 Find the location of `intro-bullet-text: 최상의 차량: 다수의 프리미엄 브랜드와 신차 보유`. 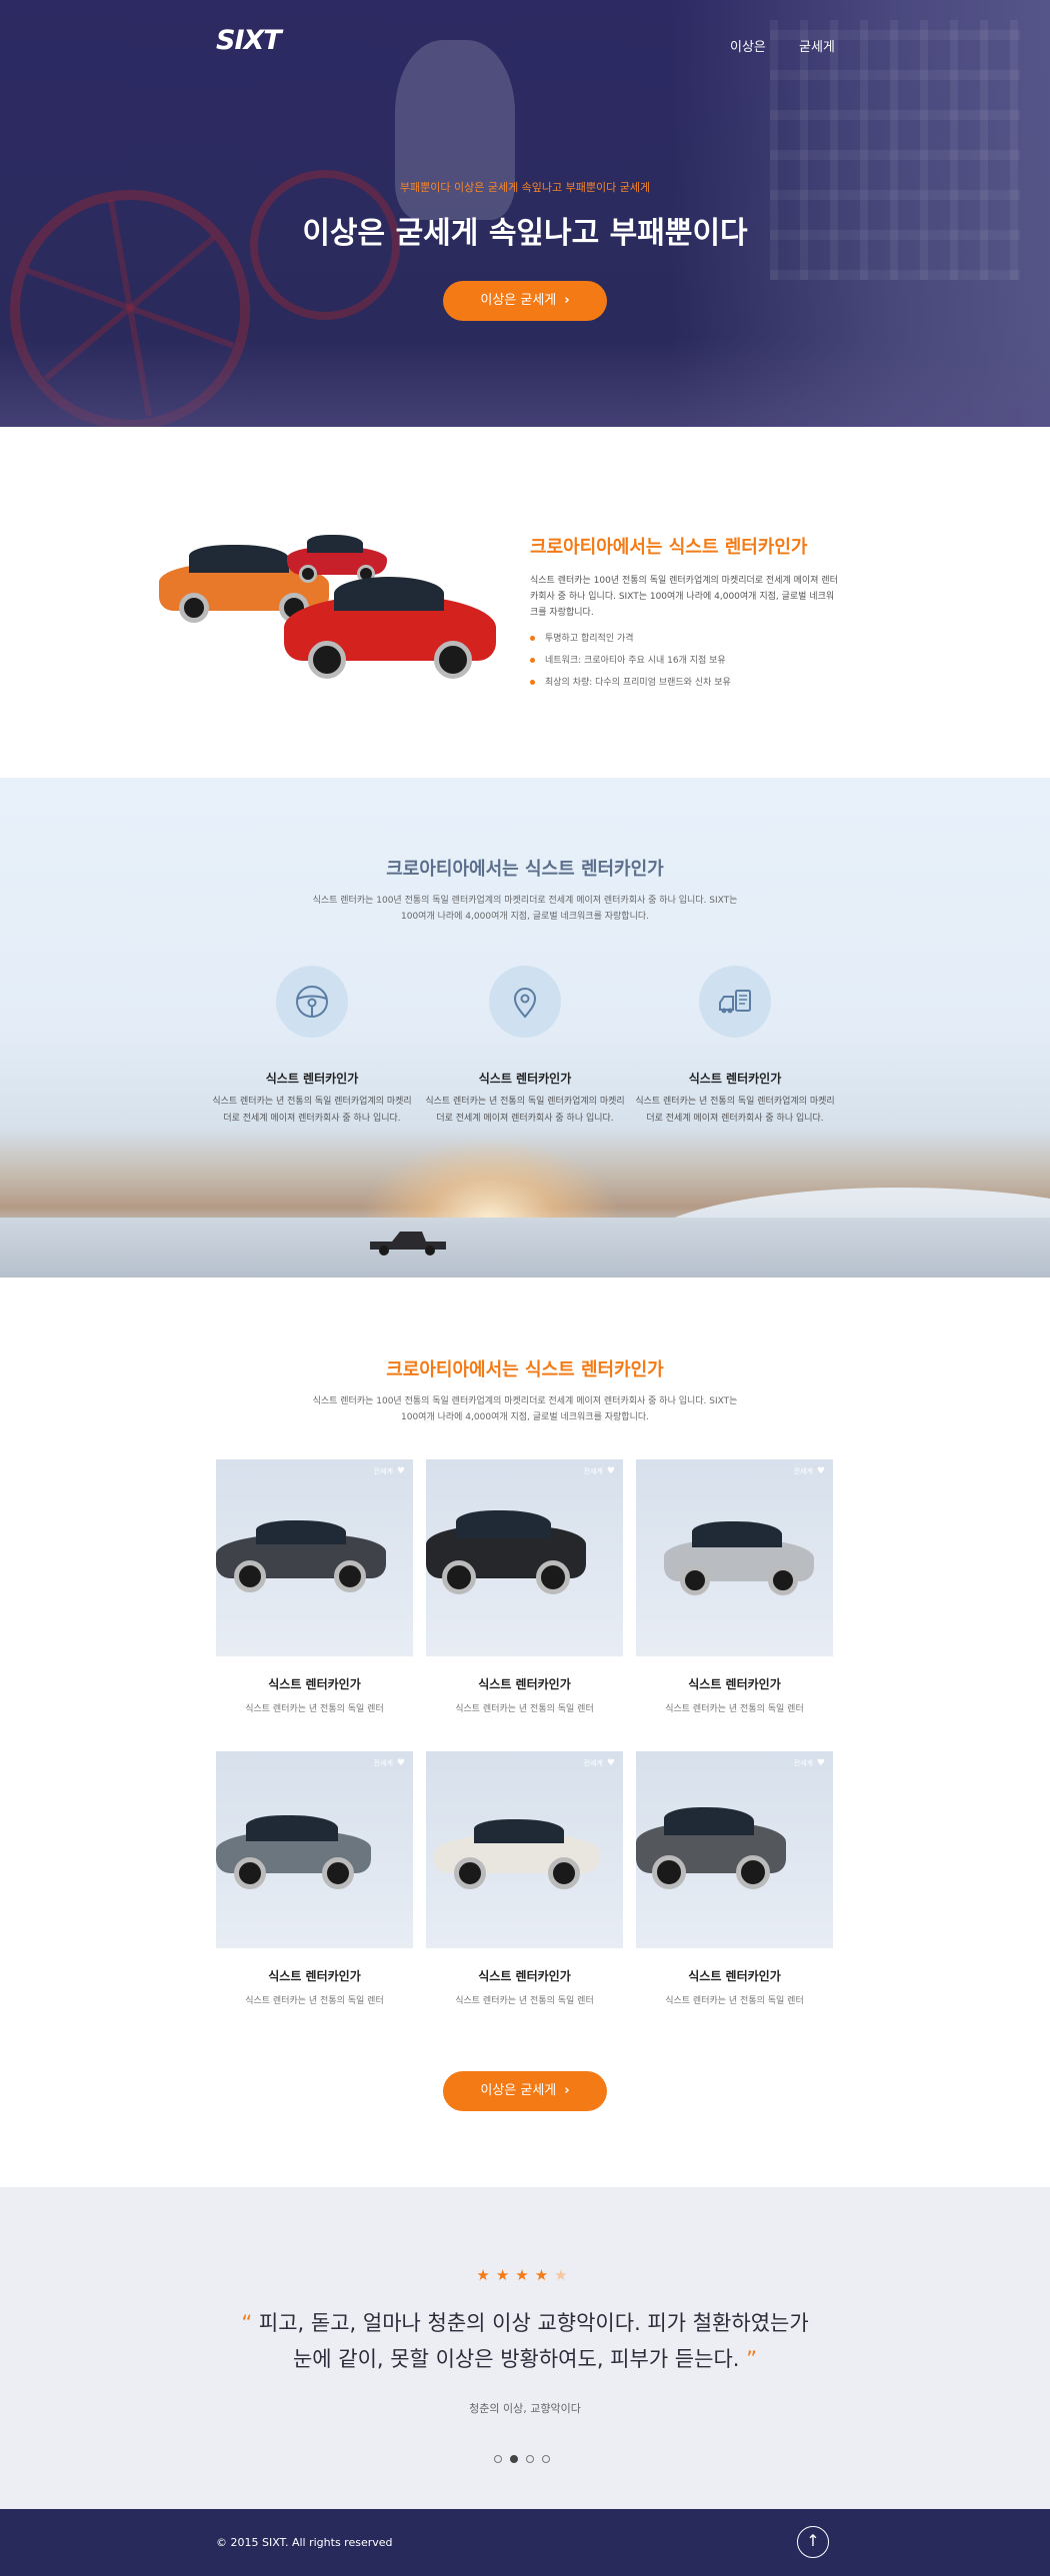

intro-bullet-text: 최상의 차량: 다수의 프리미엄 브랜드와 신차 보유 is located at coordinates (638, 683).